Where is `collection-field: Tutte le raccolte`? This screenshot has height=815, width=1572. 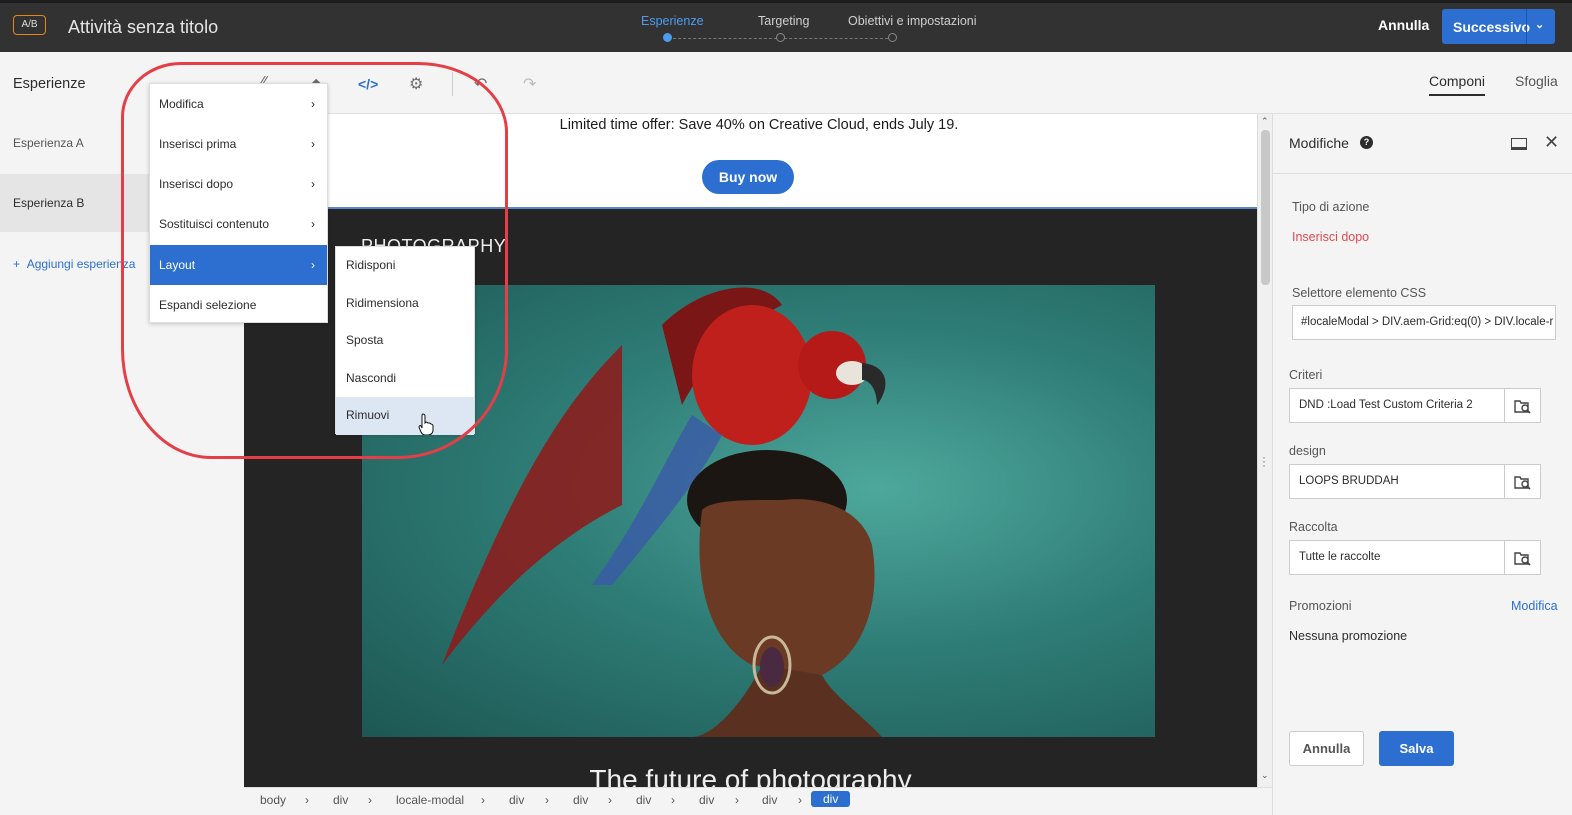 collection-field: Tutte le raccolte is located at coordinates (1397, 557).